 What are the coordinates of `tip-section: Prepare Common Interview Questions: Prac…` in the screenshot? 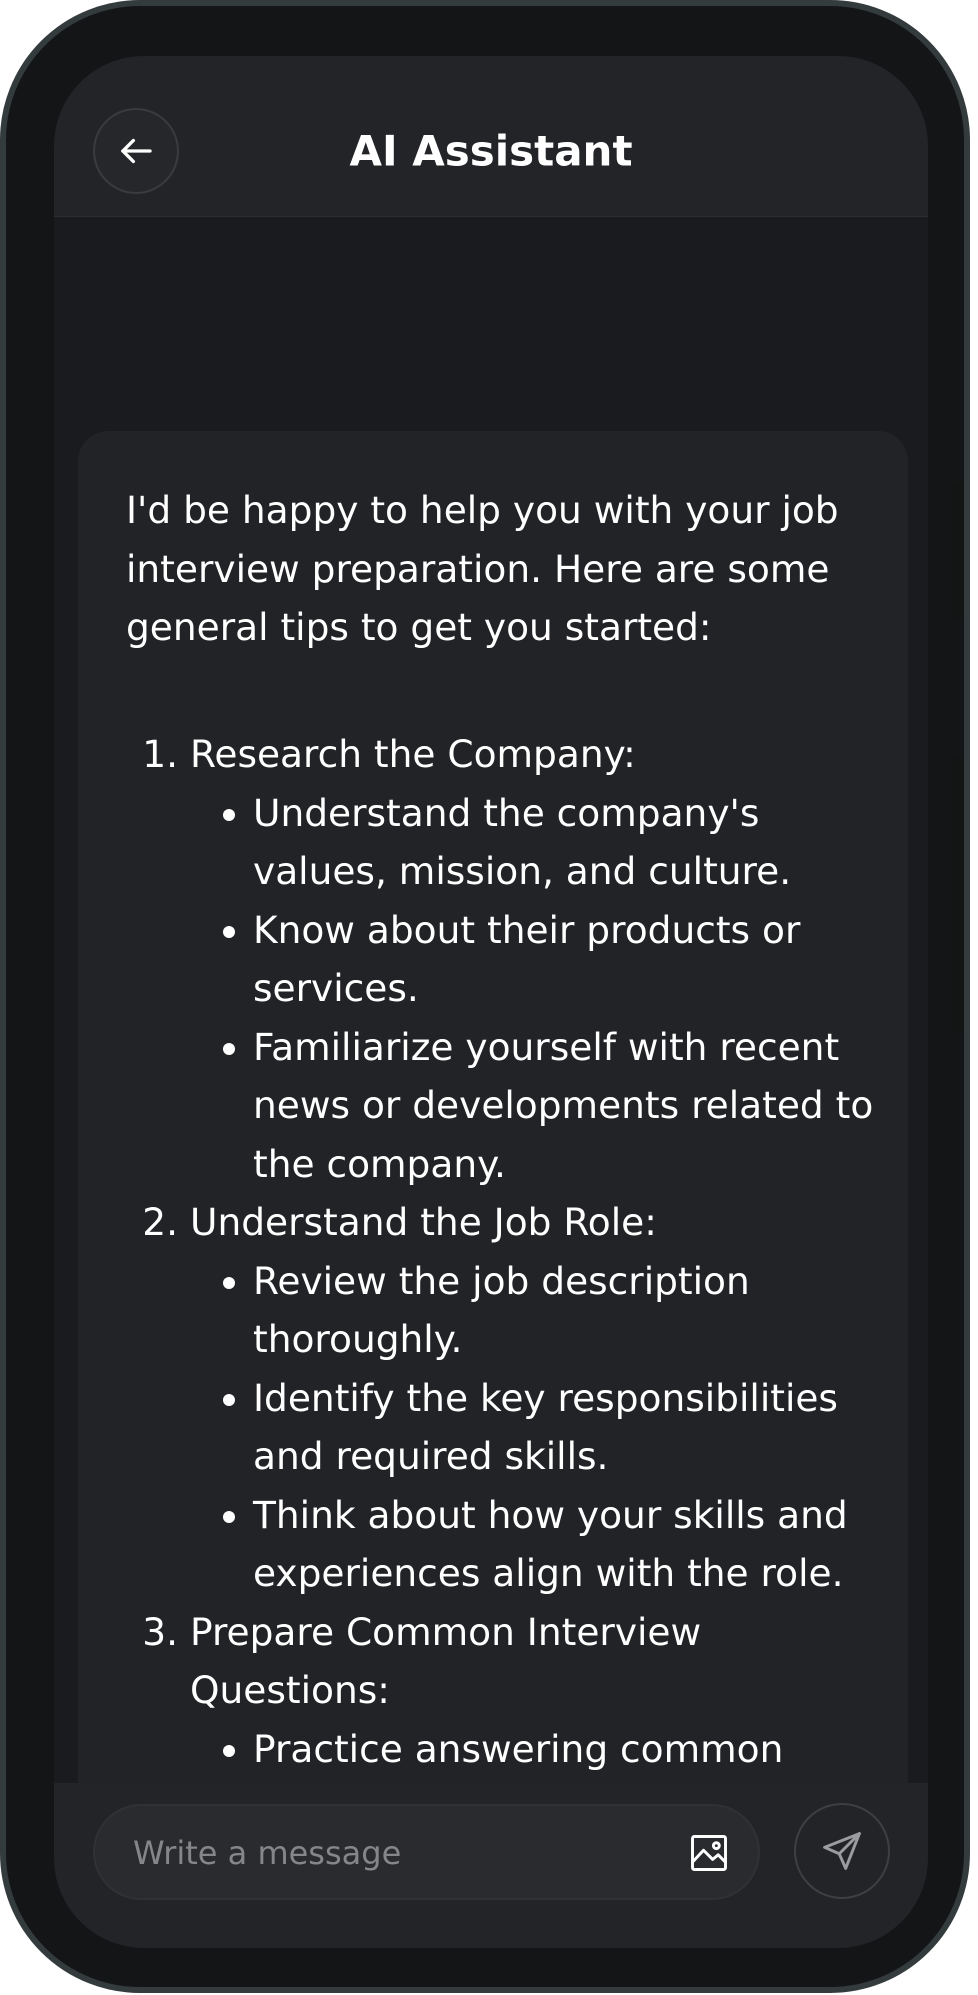 It's located at (538, 1691).